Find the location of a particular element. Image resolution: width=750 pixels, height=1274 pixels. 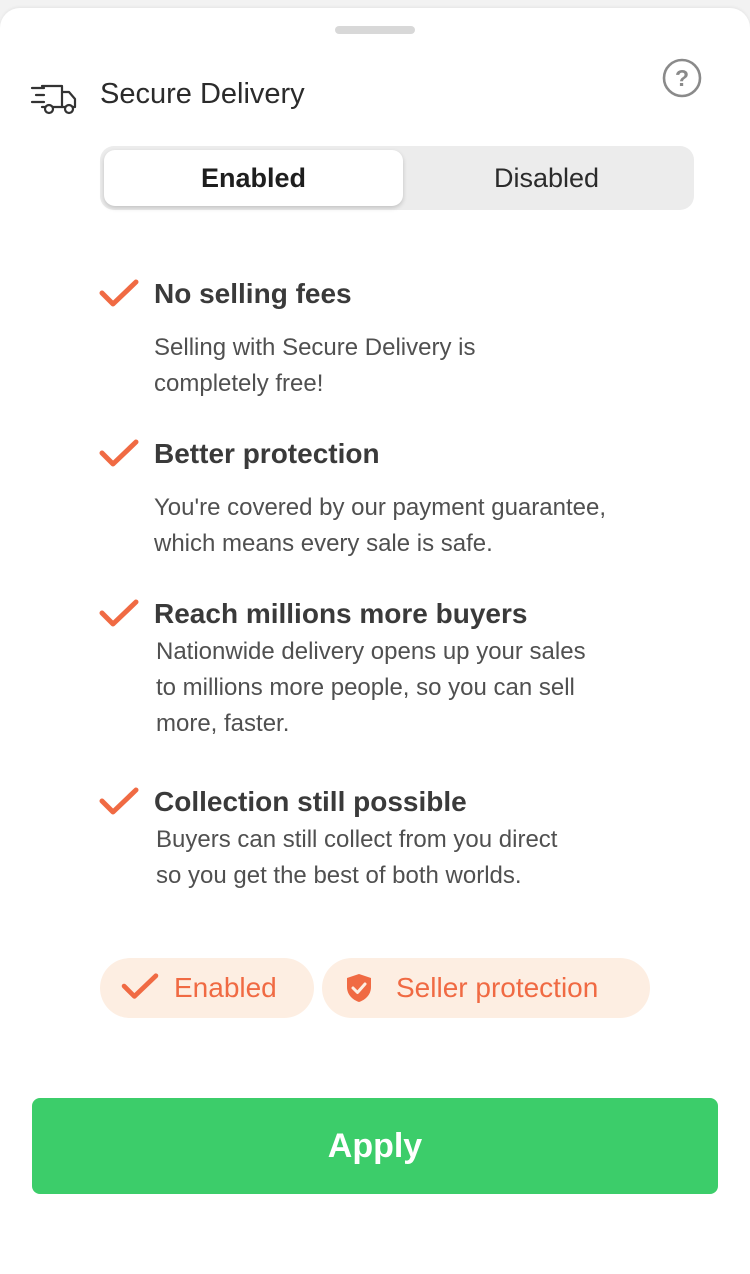

feature-description: so you get the best of both worlds. is located at coordinates (339, 875).